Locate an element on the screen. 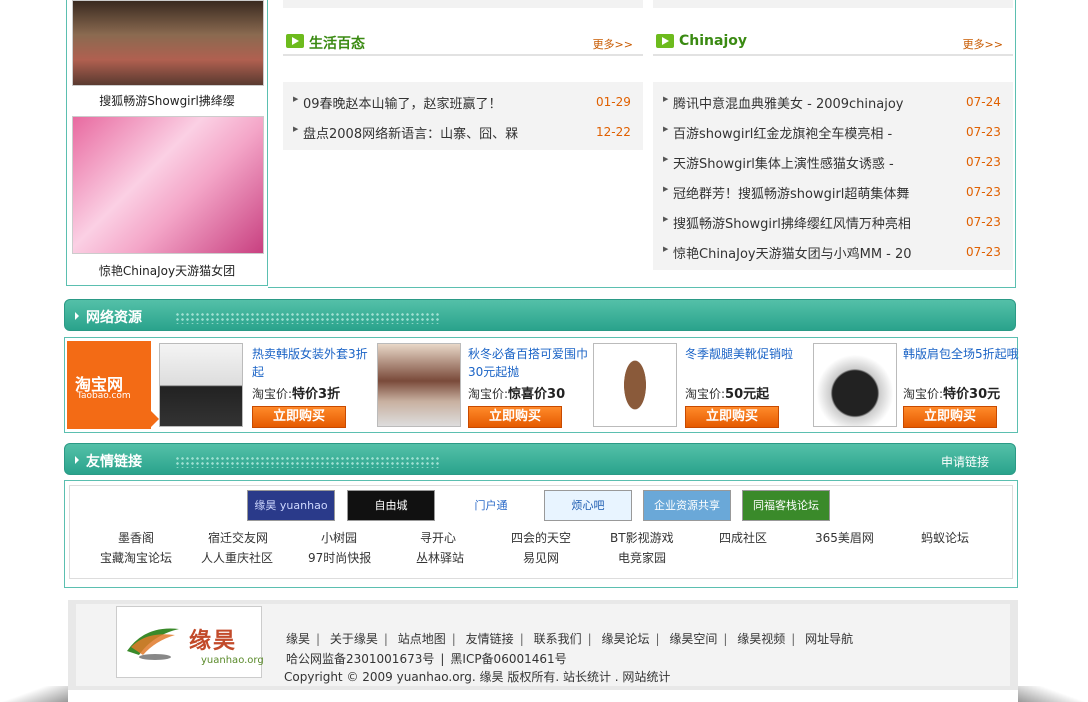 The image size is (1088, 702). link-logo: 缘昊 yuanhao is located at coordinates (291, 505).